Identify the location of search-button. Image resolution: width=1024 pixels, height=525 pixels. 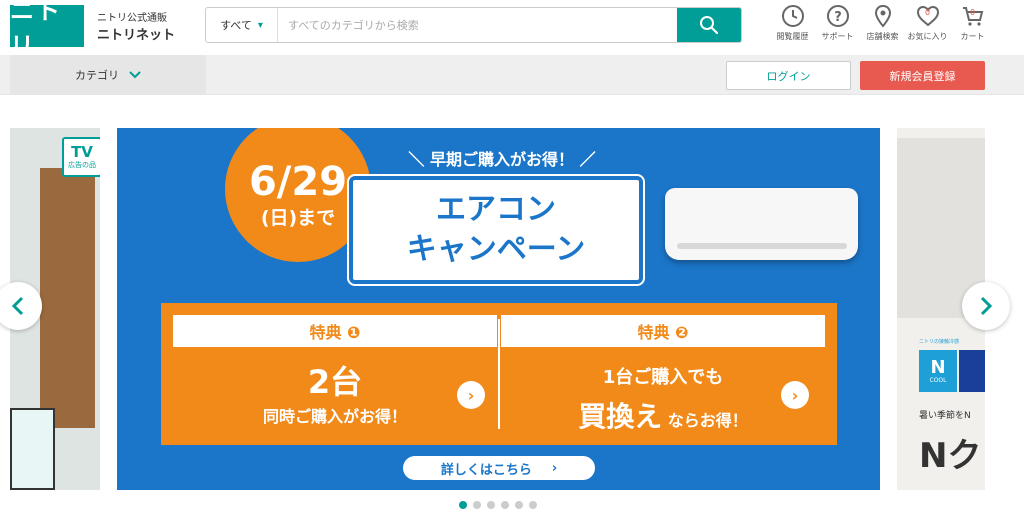
(709, 25).